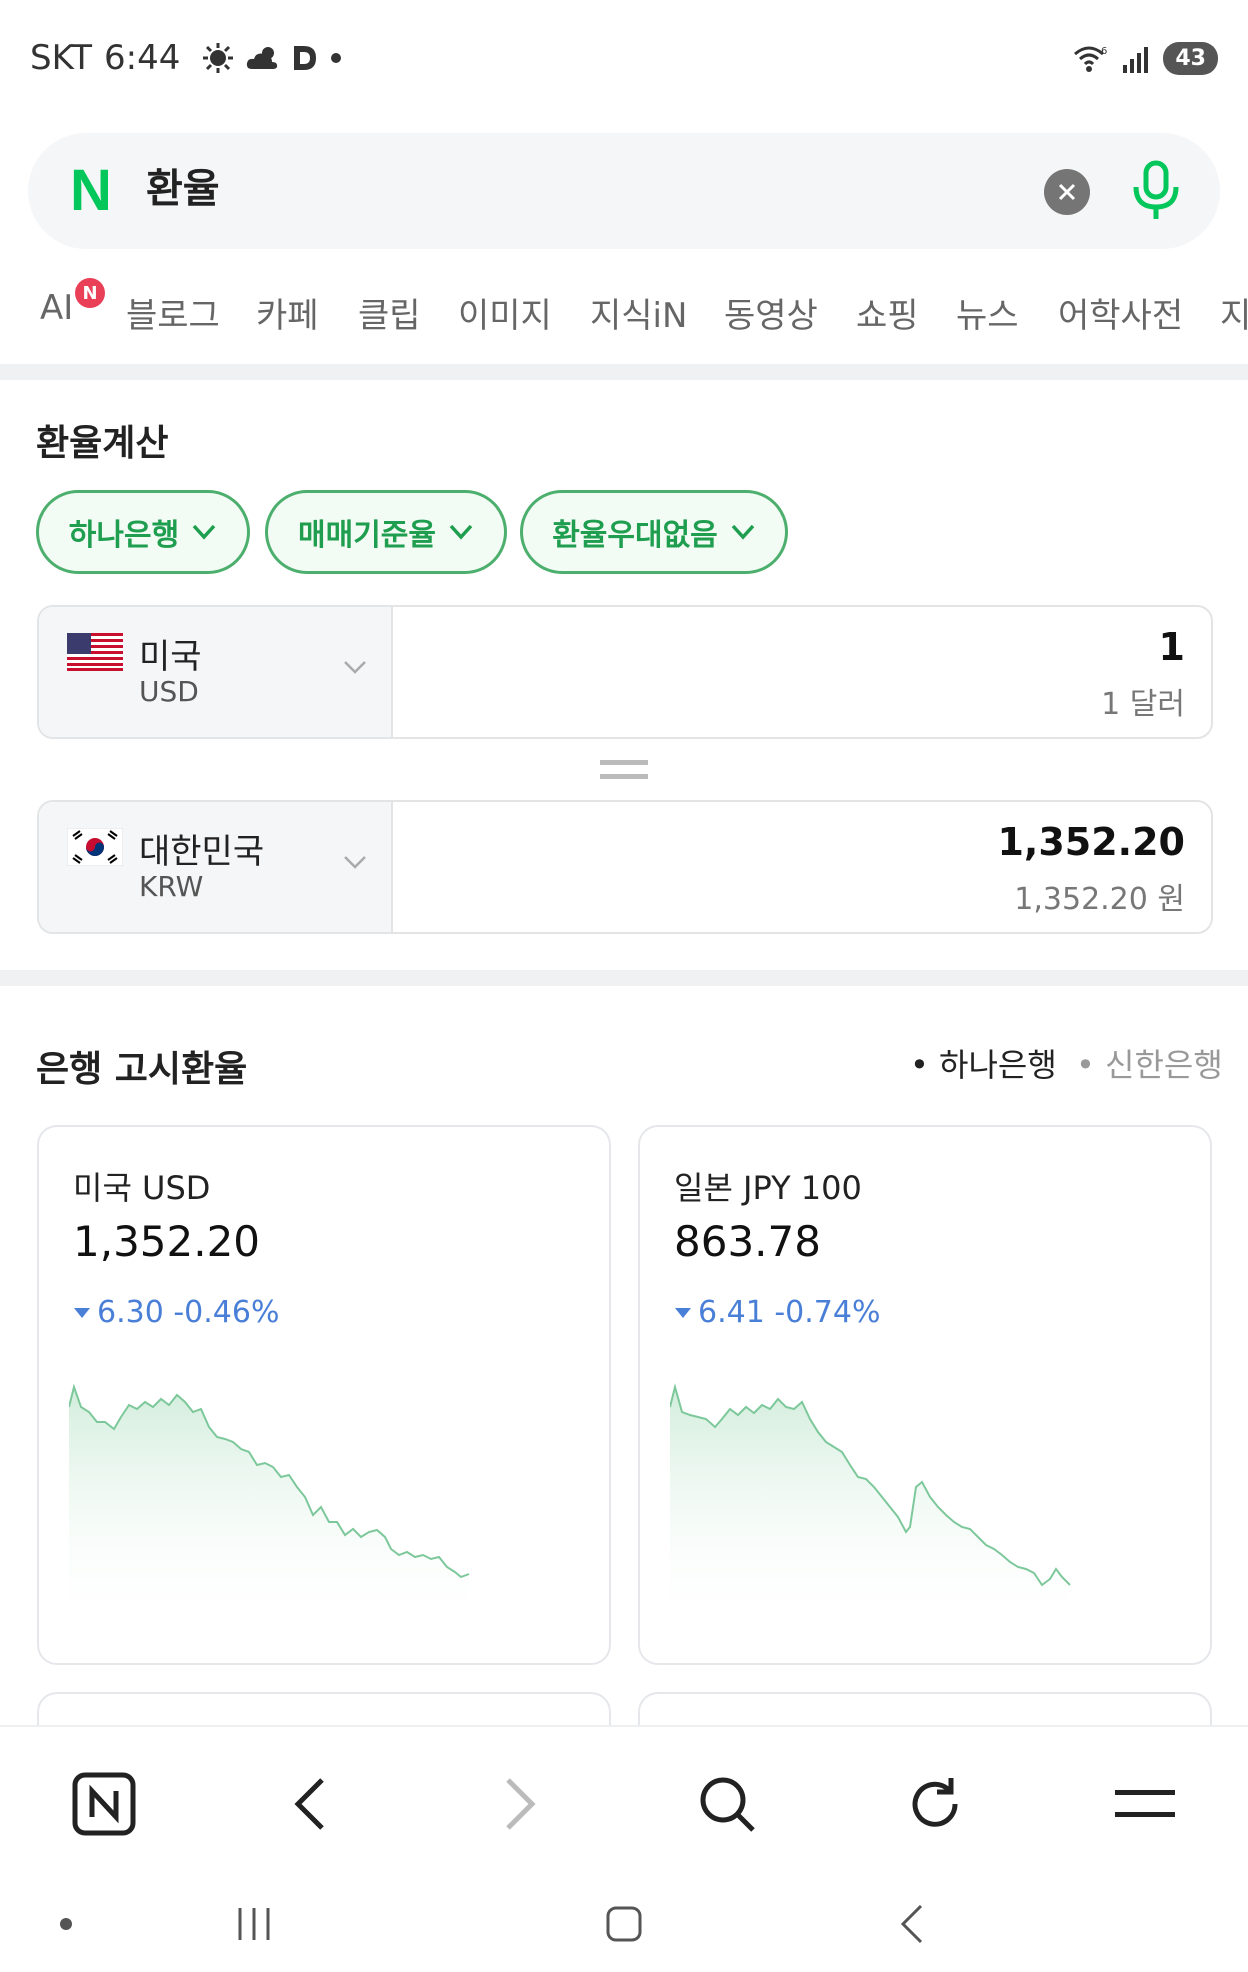  I want to click on naver-home-icon, so click(104, 1804).